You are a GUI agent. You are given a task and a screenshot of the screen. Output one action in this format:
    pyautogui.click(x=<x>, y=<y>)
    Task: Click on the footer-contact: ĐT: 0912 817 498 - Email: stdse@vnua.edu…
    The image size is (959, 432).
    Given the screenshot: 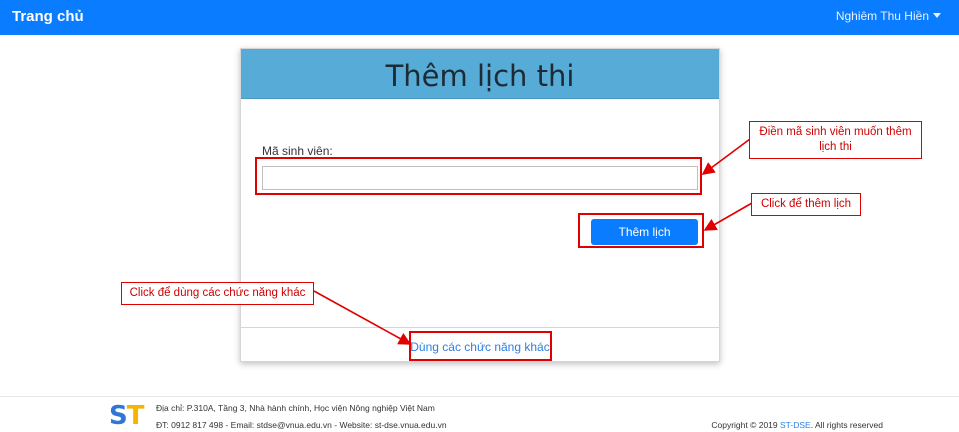 What is the action you would take?
    pyautogui.click(x=301, y=425)
    